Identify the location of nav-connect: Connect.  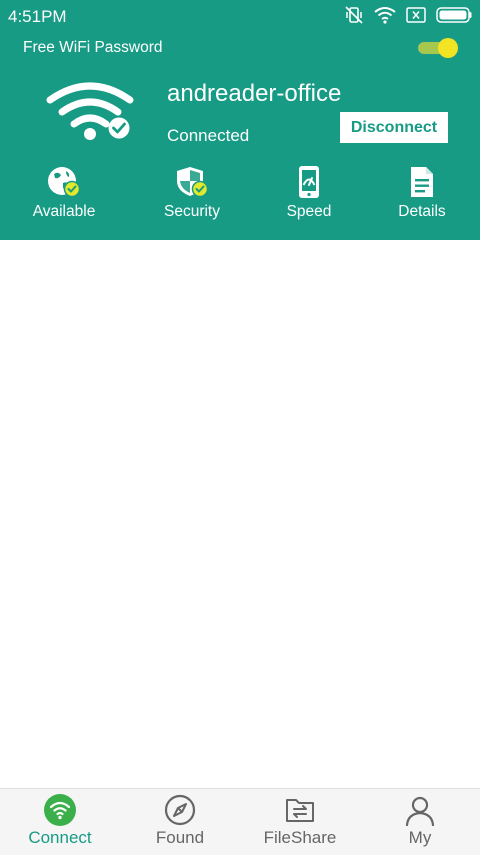
(60, 822).